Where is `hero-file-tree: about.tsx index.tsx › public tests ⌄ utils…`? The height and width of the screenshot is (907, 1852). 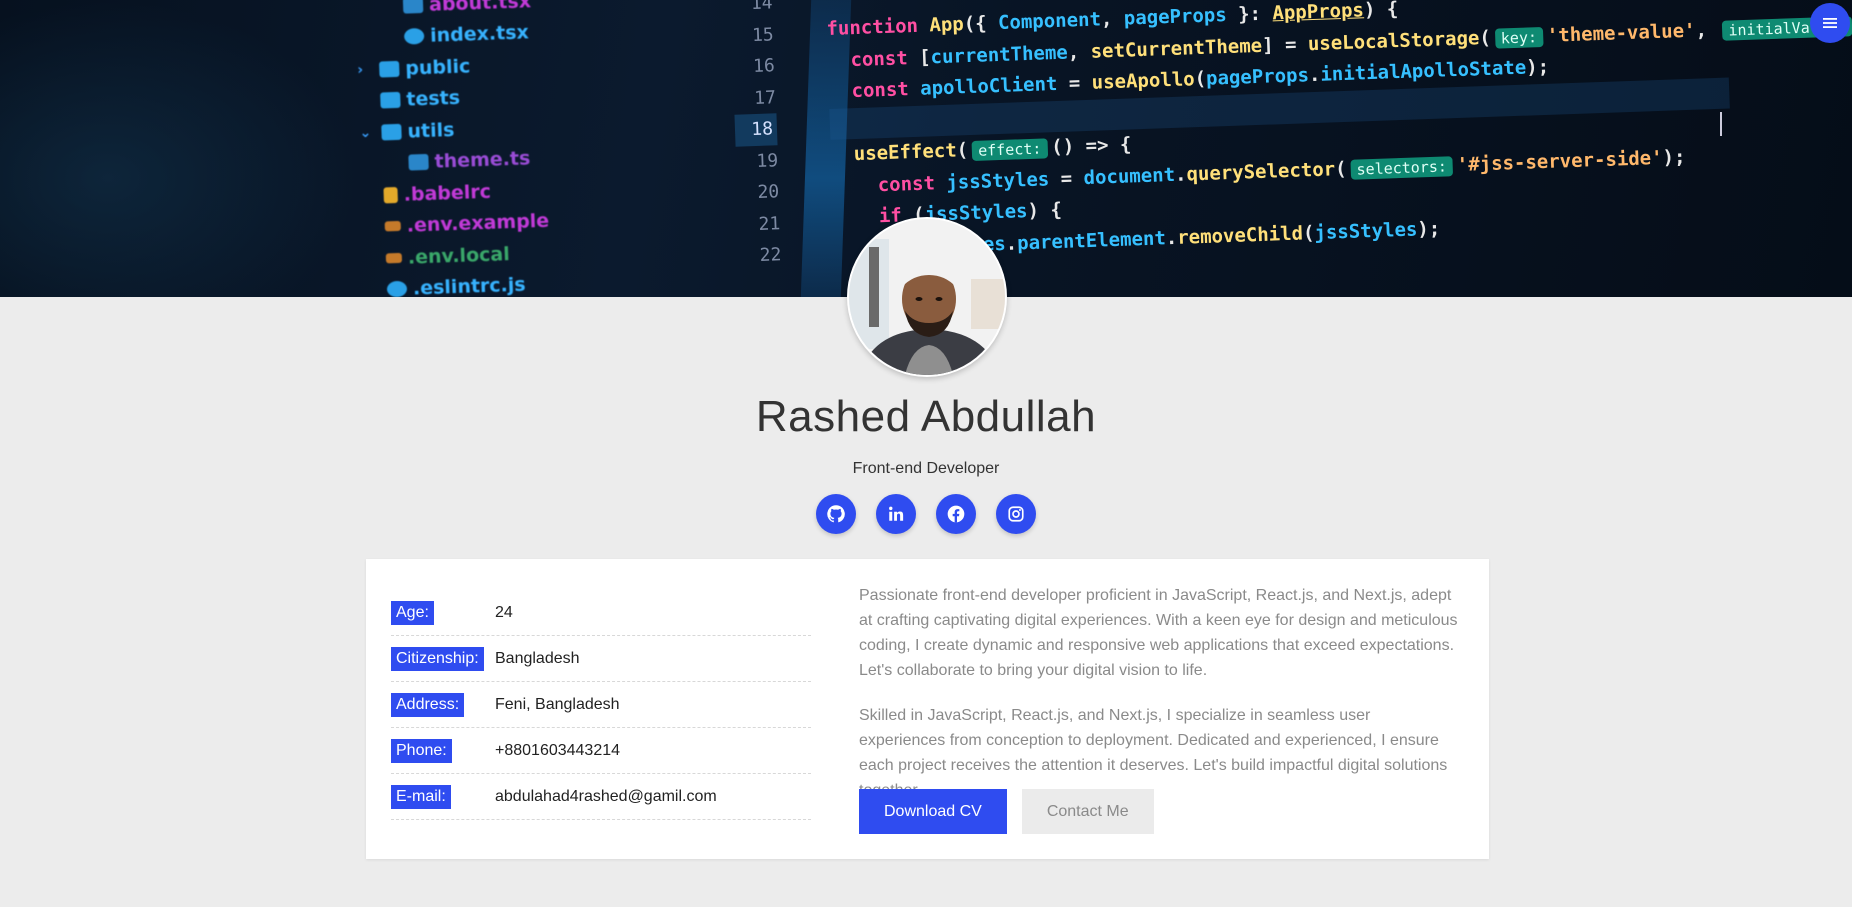
hero-file-tree: about.tsx index.tsx › public tests ⌄ utils… is located at coordinates (453, 148).